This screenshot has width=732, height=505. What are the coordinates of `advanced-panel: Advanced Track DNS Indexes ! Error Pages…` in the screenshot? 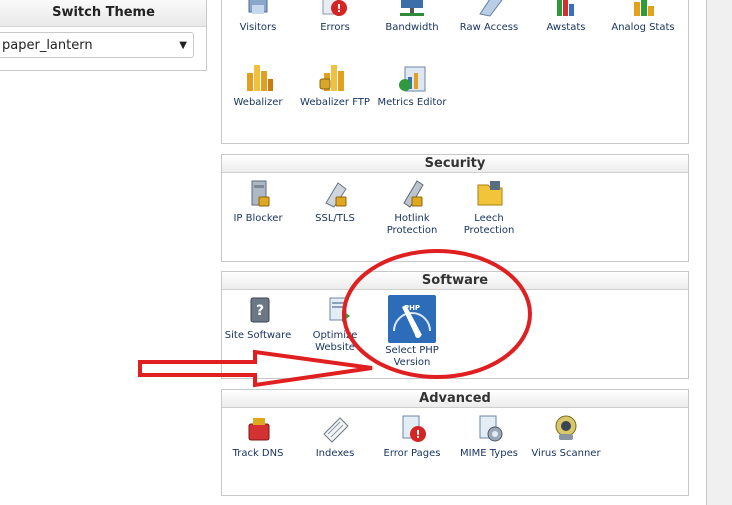 It's located at (455, 442).